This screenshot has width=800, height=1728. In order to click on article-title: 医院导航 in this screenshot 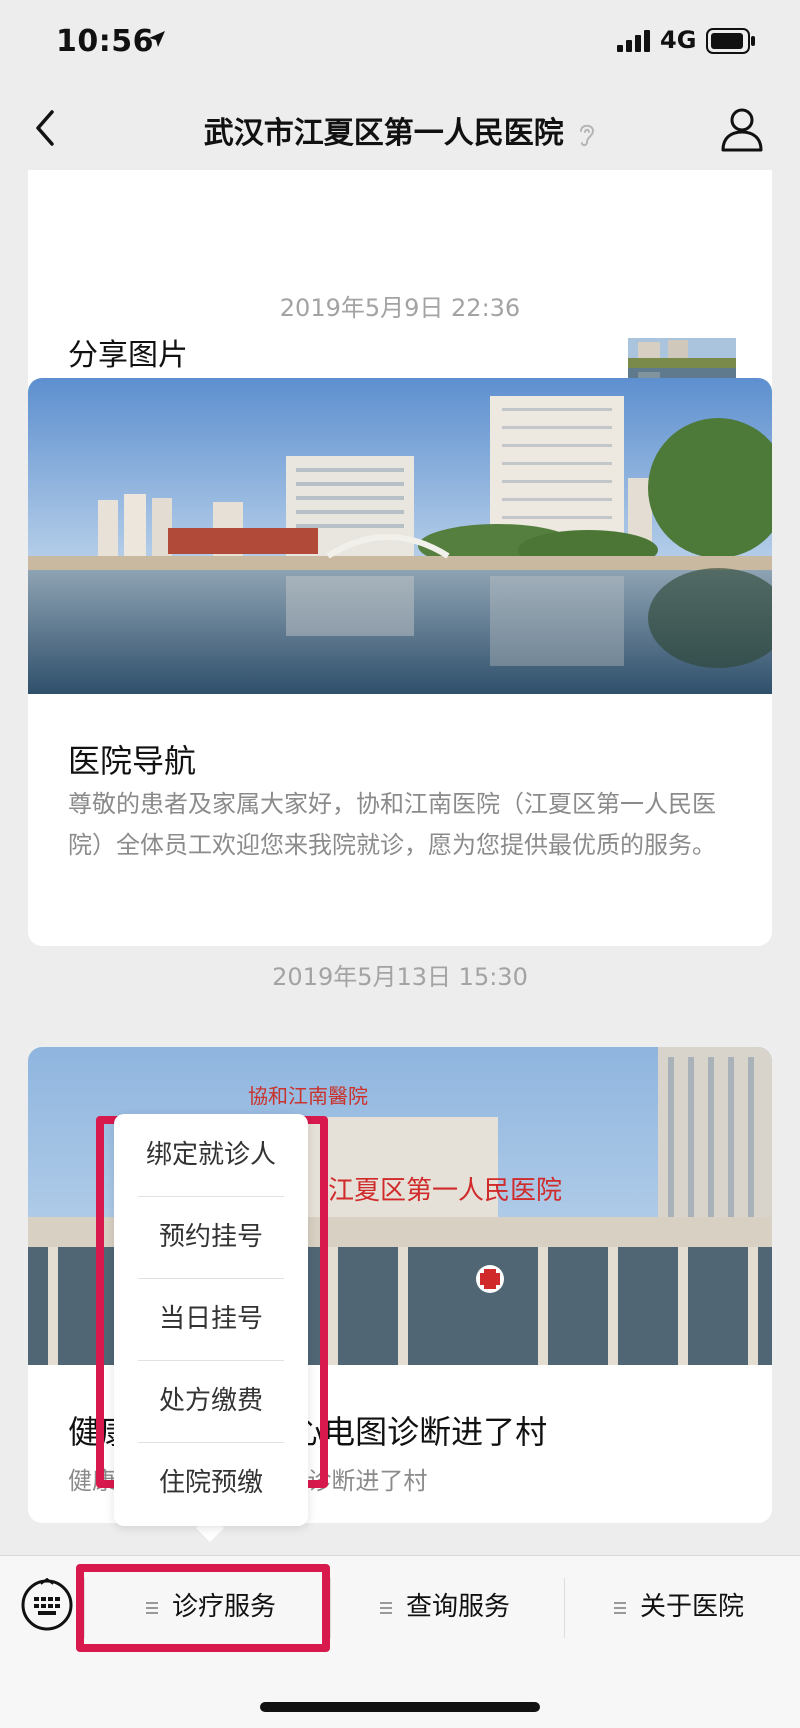, I will do `click(132, 761)`.